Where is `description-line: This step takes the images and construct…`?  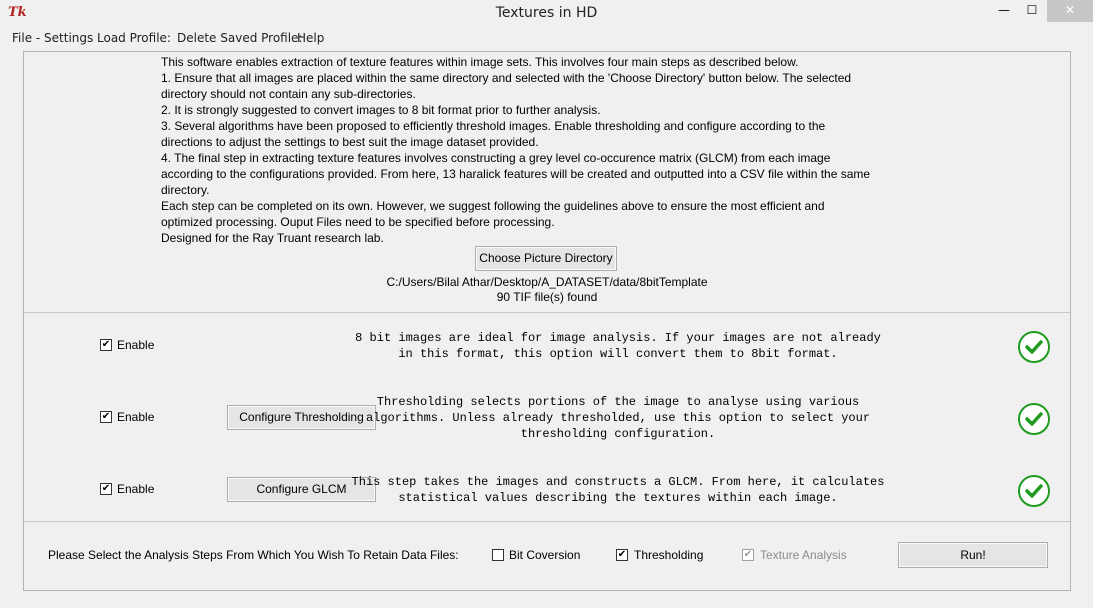 description-line: This step takes the images and construct… is located at coordinates (618, 482).